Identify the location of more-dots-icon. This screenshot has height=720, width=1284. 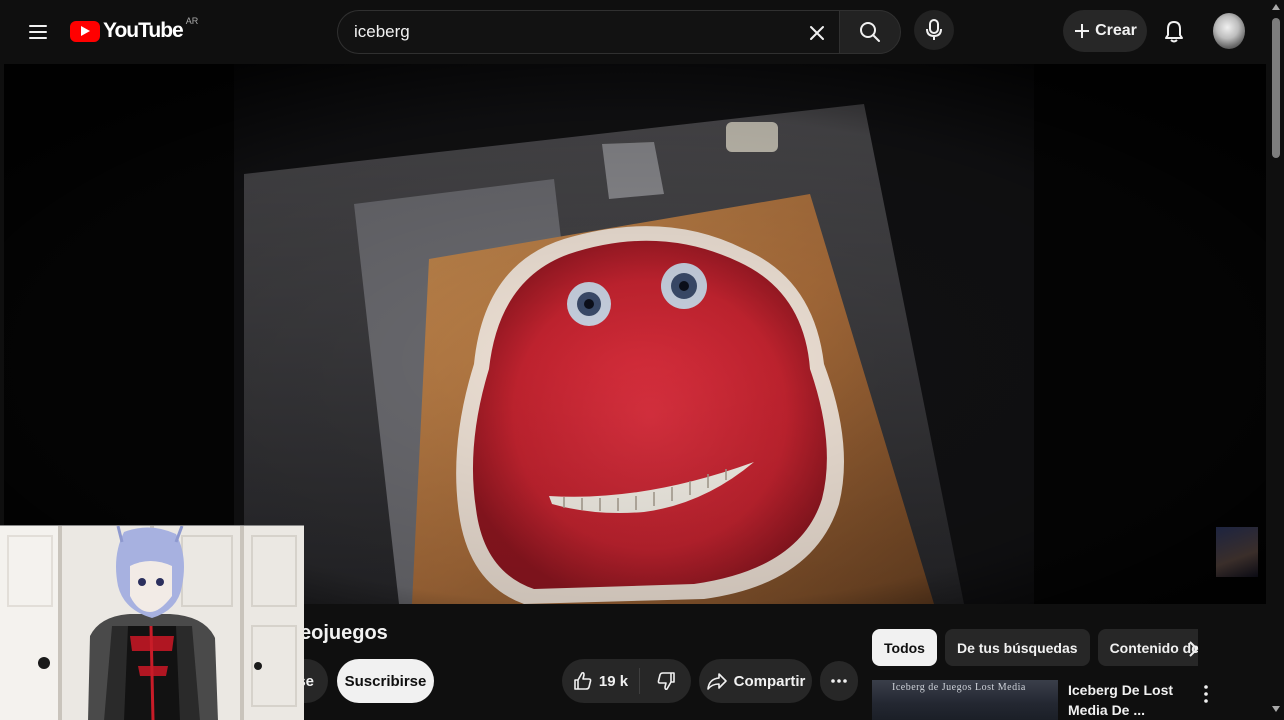
(839, 681).